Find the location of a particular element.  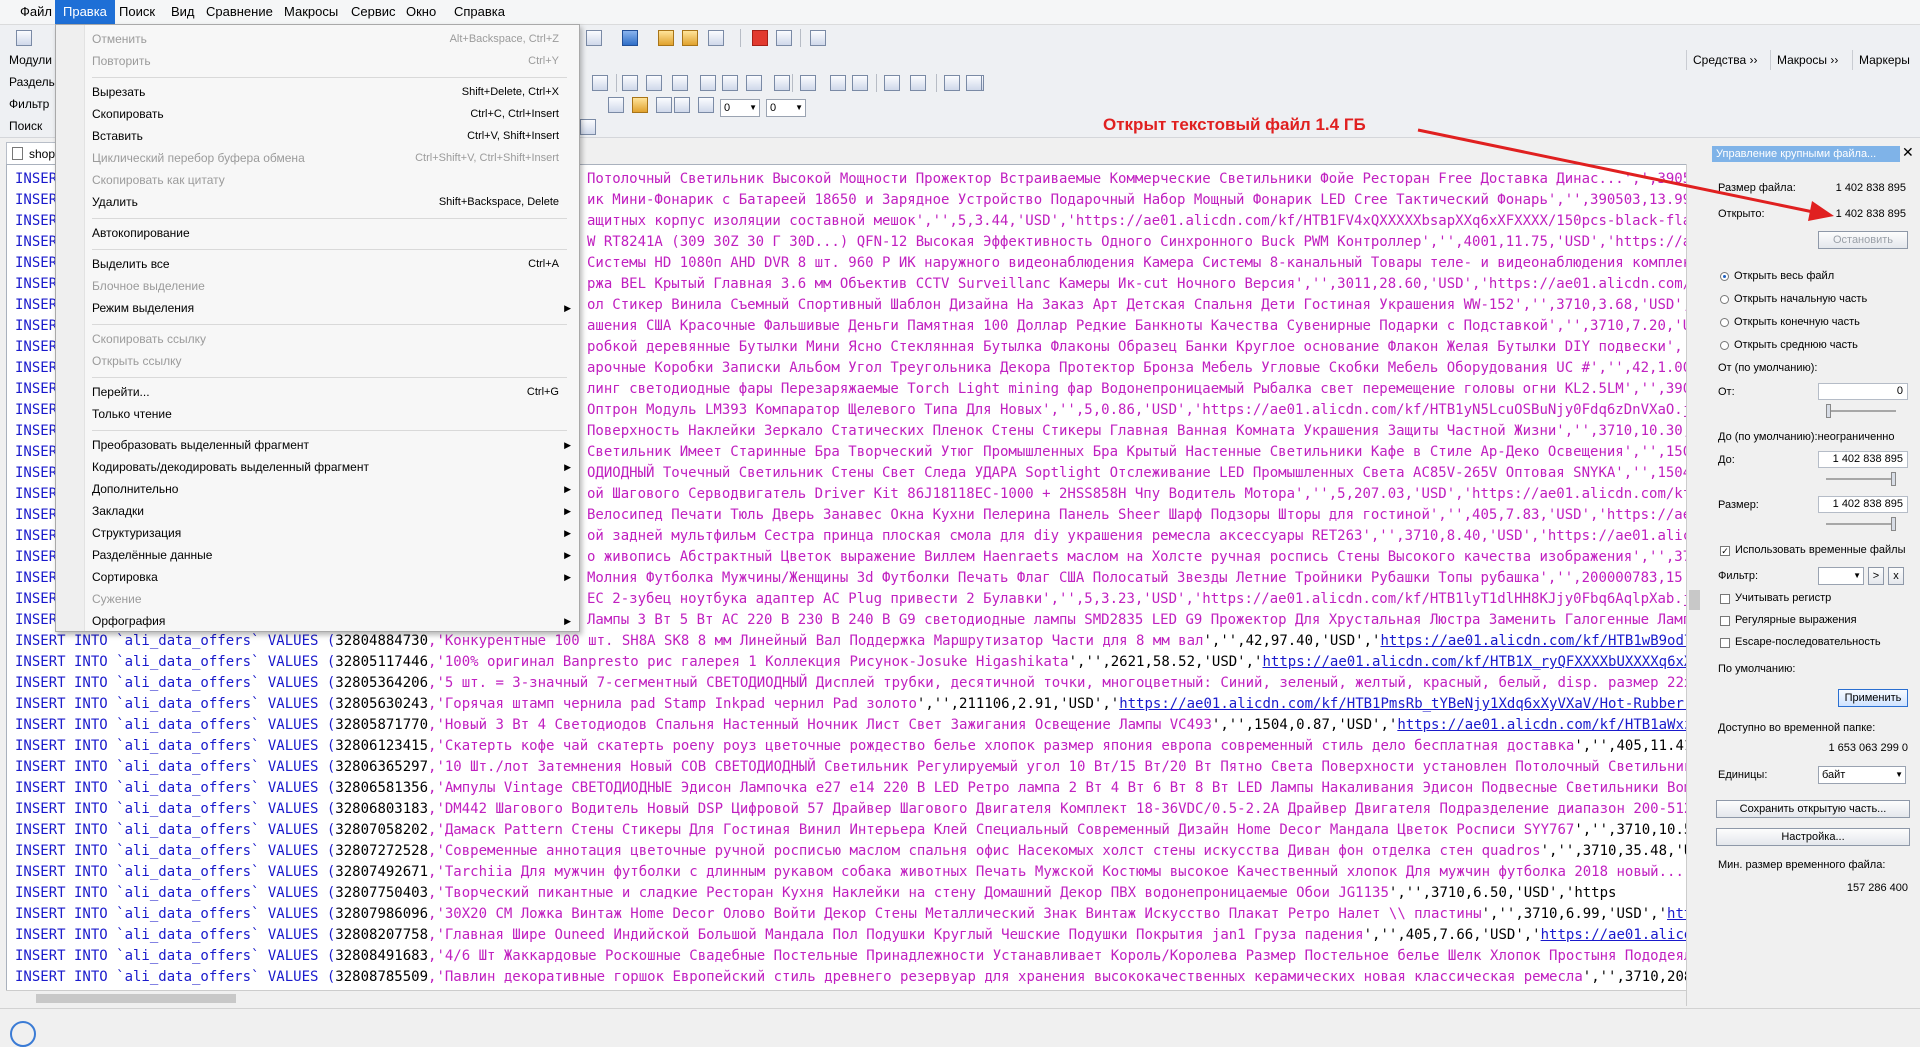

edit-menu-item: Только чтение is located at coordinates (329, 414).